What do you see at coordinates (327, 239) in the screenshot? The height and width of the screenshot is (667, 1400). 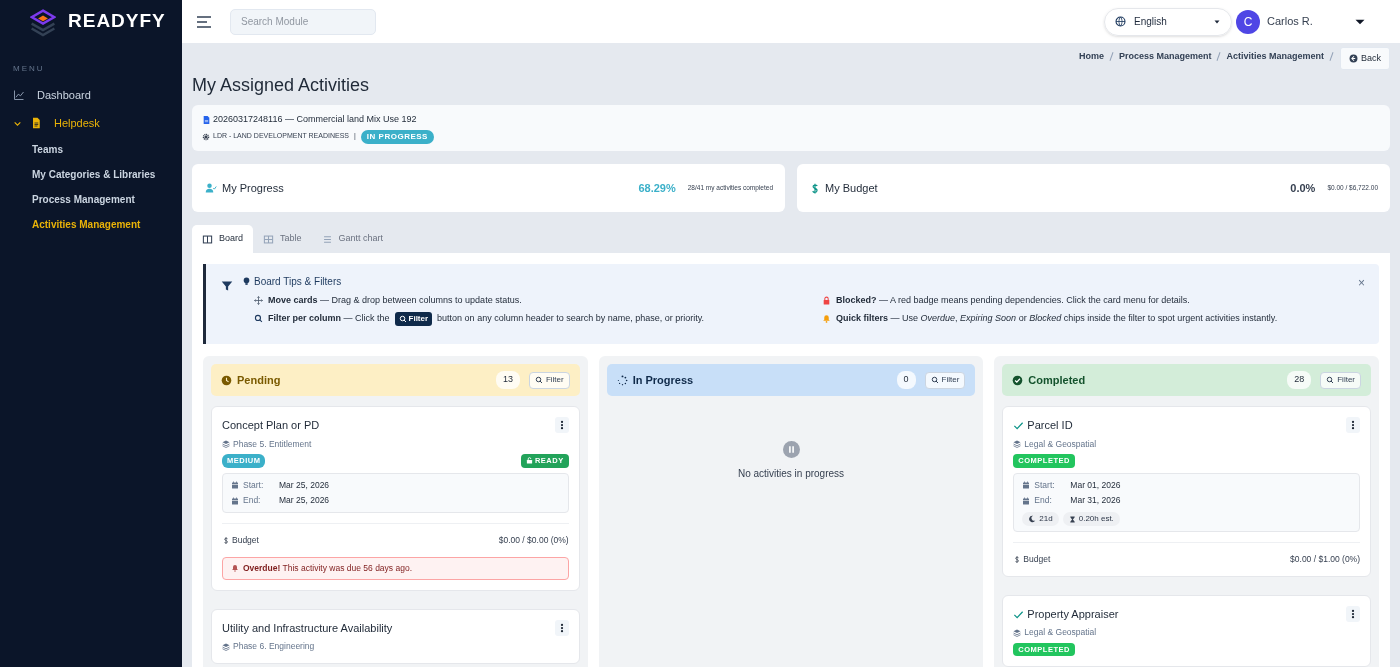 I see `list-icon` at bounding box center [327, 239].